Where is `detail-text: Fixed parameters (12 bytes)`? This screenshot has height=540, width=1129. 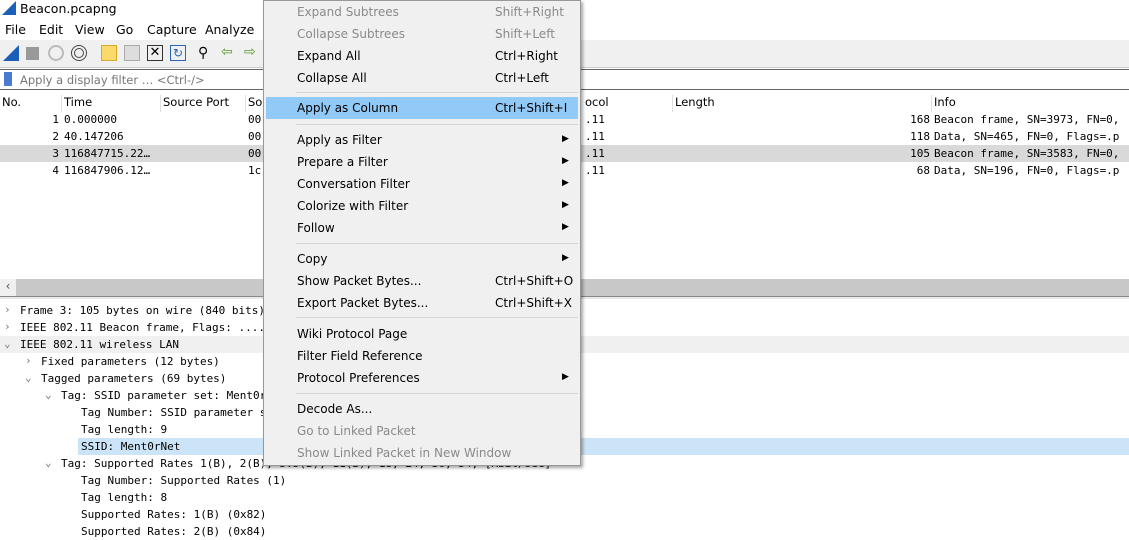
detail-text: Fixed parameters (12 bytes) is located at coordinates (130, 361).